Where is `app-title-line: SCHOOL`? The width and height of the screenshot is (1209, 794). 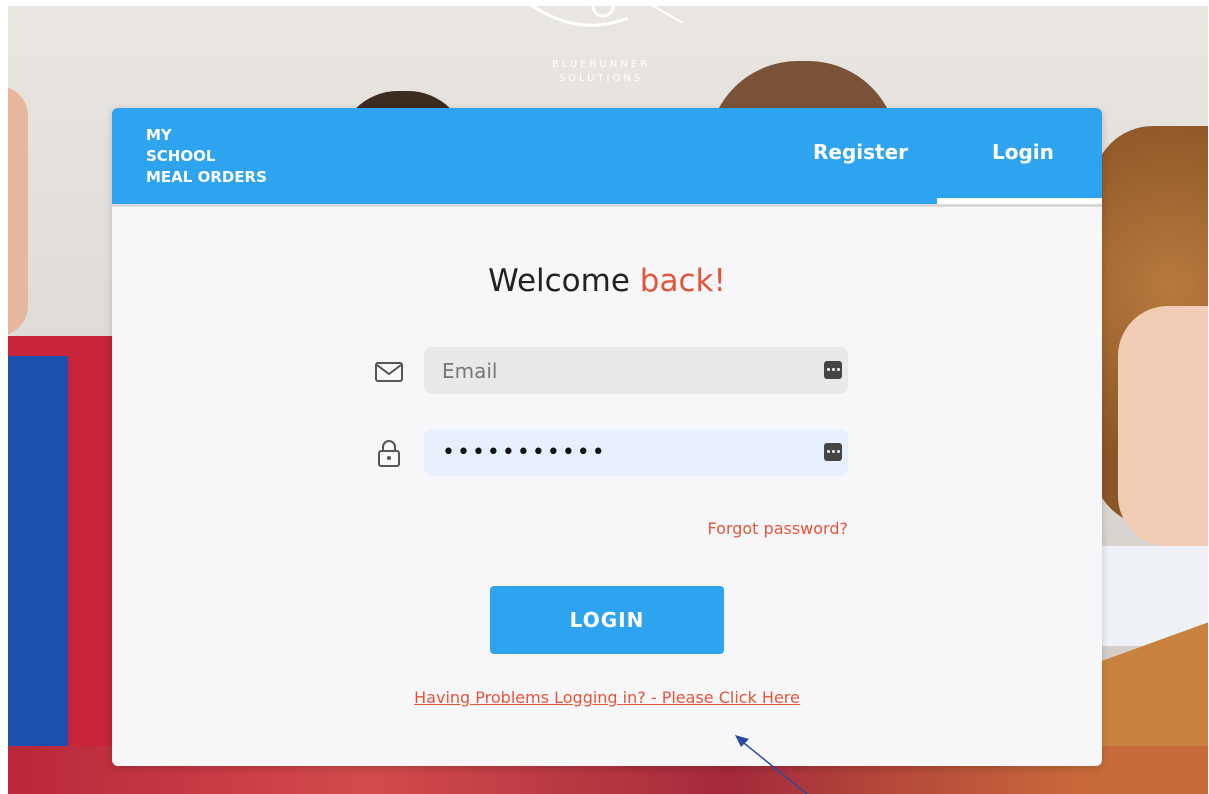 app-title-line: SCHOOL is located at coordinates (181, 156).